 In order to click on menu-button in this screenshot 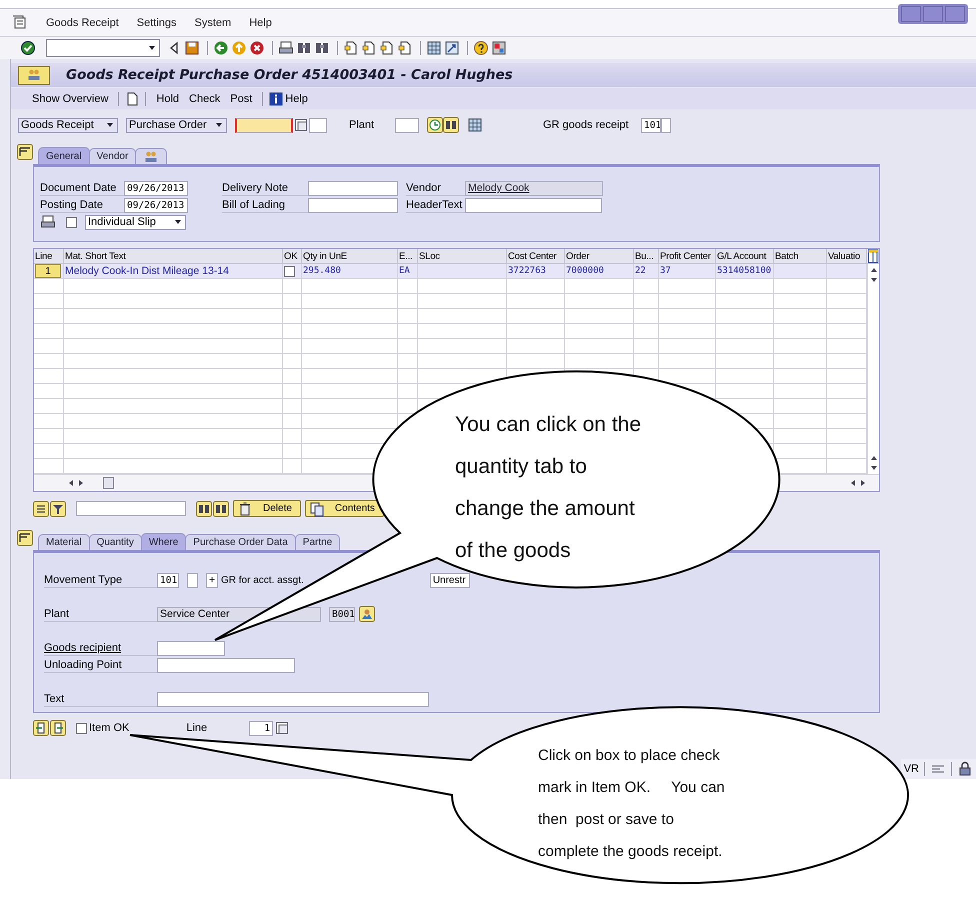, I will do `click(34, 75)`.